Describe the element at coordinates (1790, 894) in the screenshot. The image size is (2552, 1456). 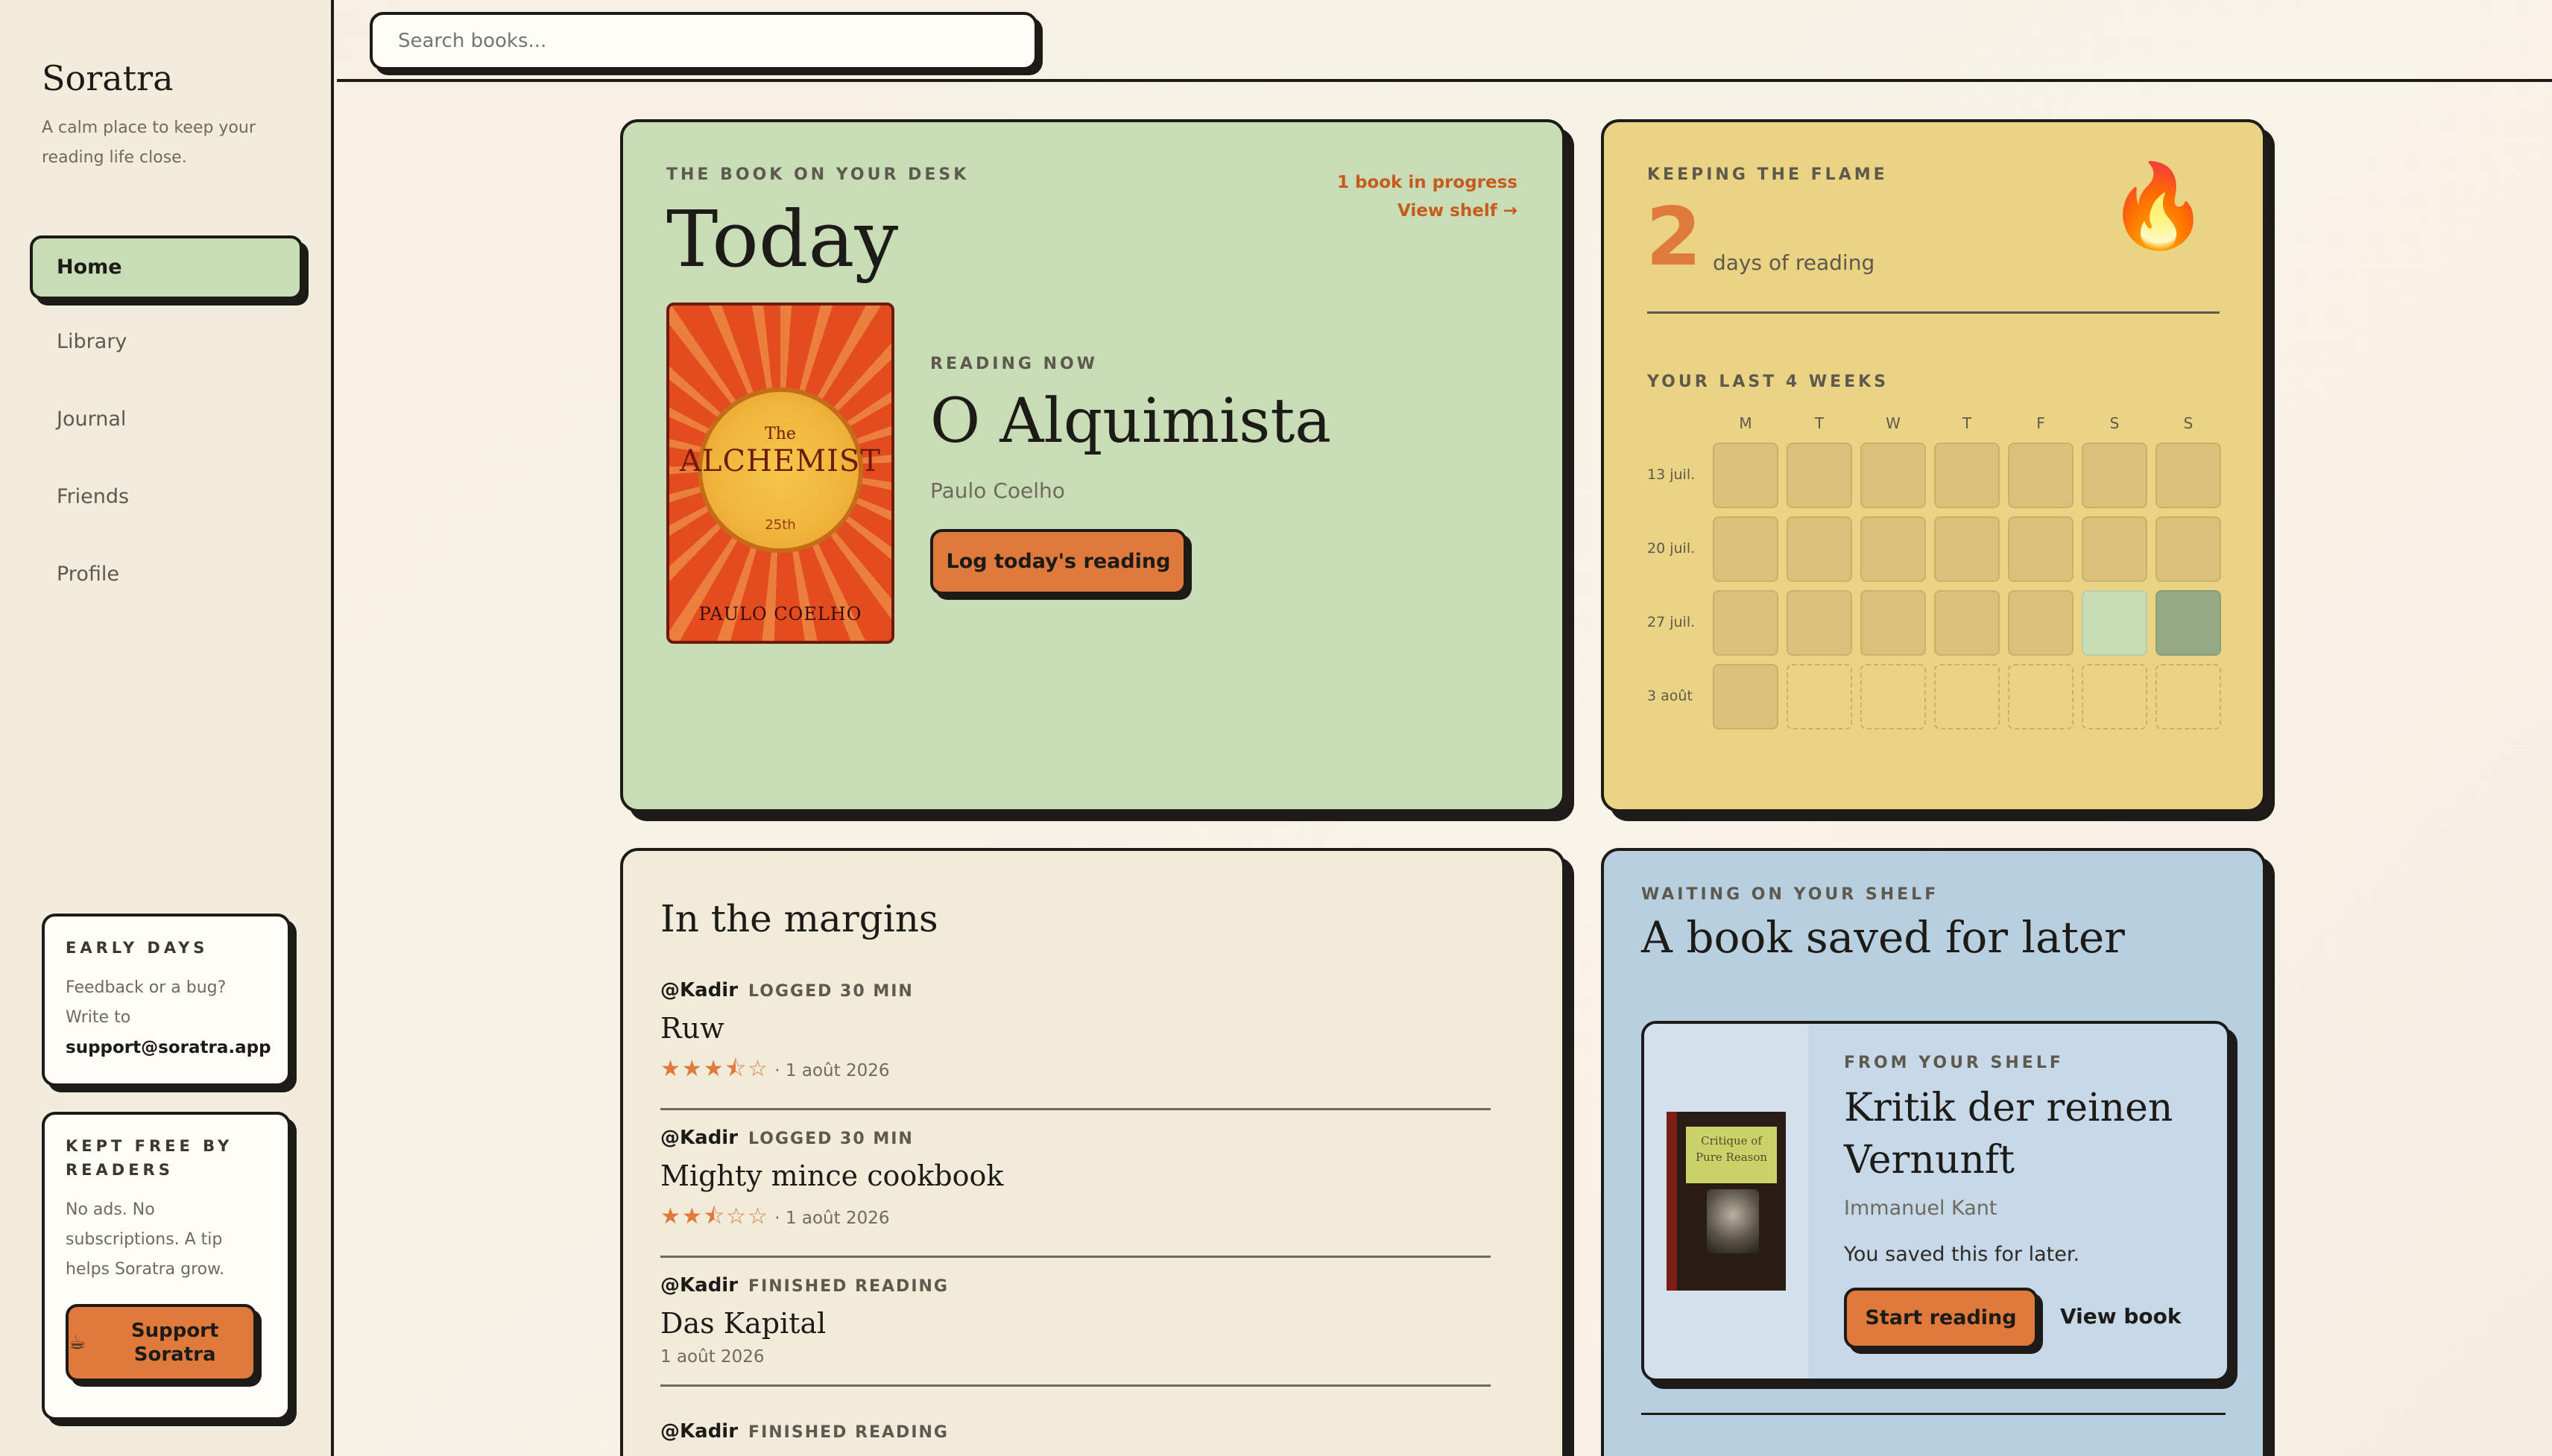
I see `shelf-eyebrow: WAITING ON YOUR SHELF` at that location.